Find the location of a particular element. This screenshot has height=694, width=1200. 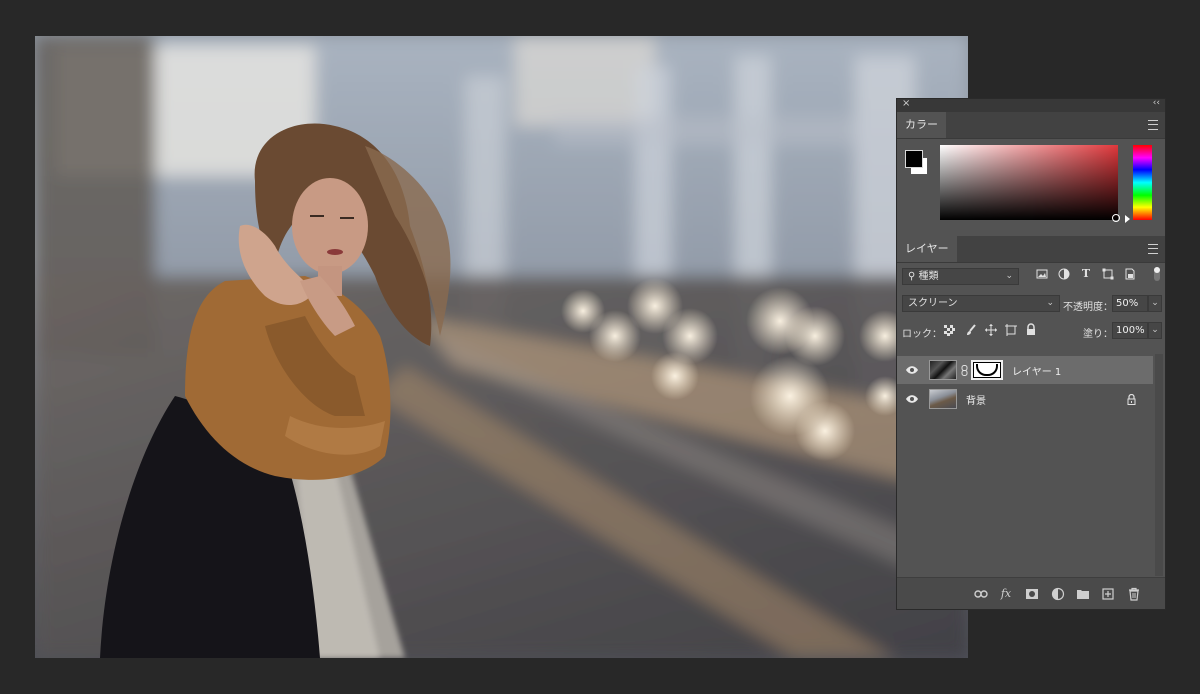

tab-layers: レイヤー is located at coordinates (927, 249).